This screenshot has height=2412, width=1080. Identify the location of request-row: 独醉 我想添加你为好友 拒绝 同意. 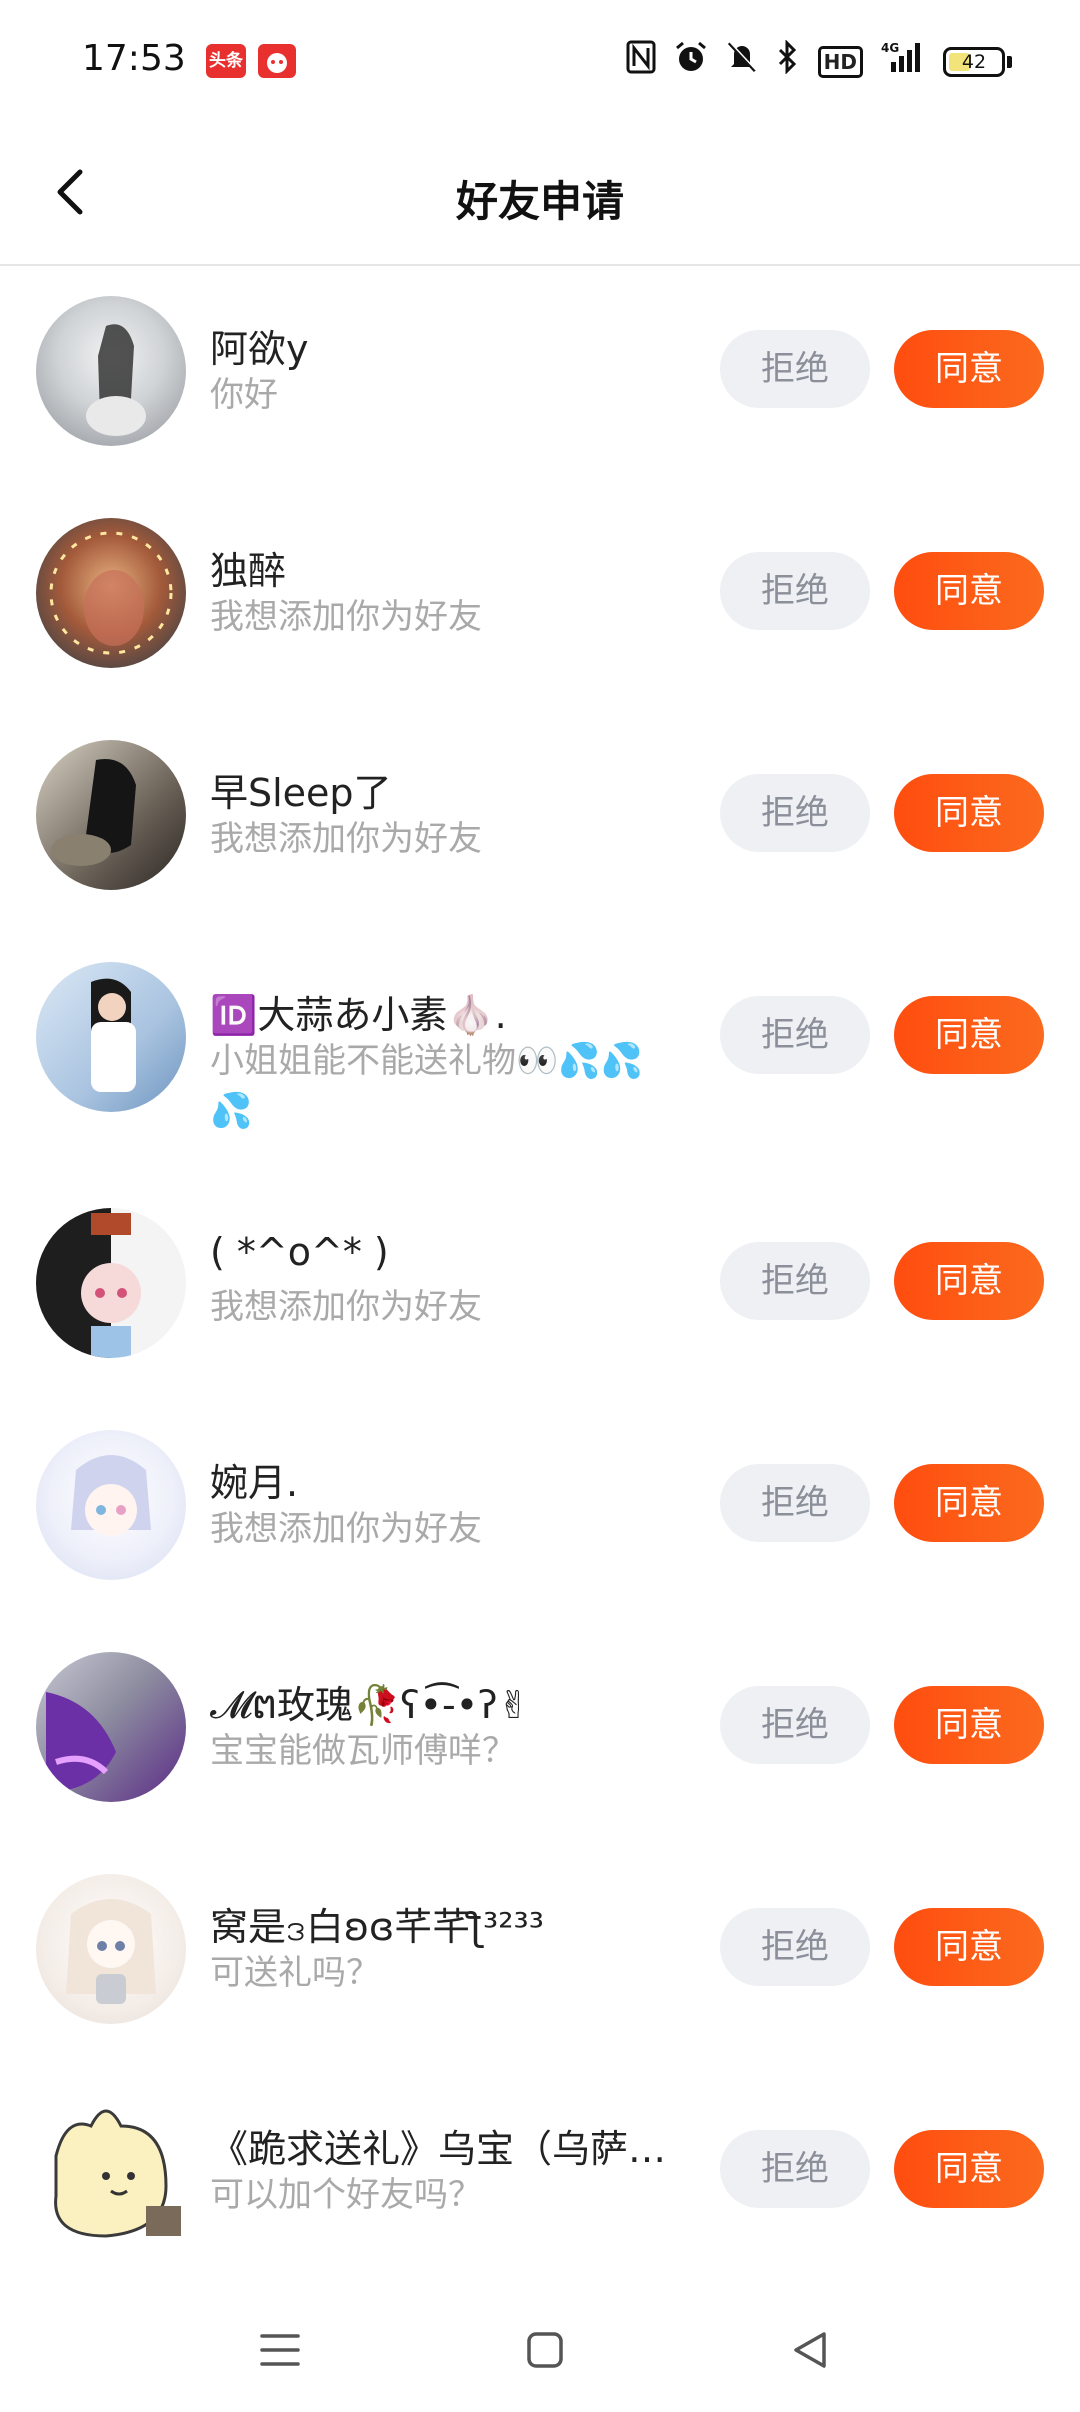
(540, 599).